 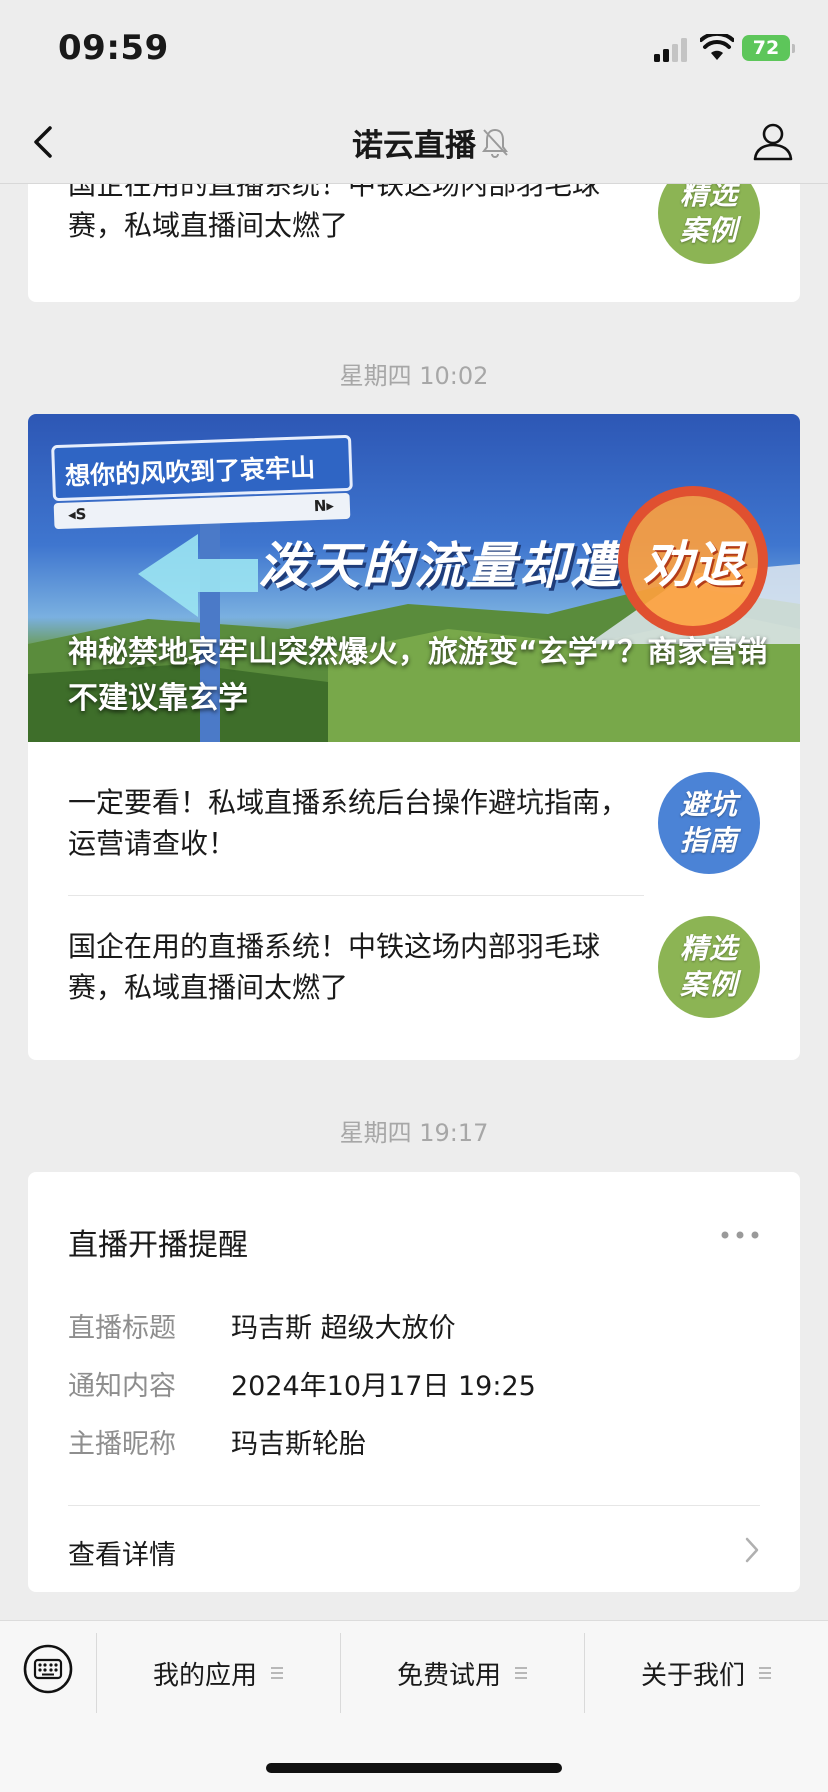 What do you see at coordinates (692, 1675) in the screenshot?
I see `menu-item-label: 关于我们` at bounding box center [692, 1675].